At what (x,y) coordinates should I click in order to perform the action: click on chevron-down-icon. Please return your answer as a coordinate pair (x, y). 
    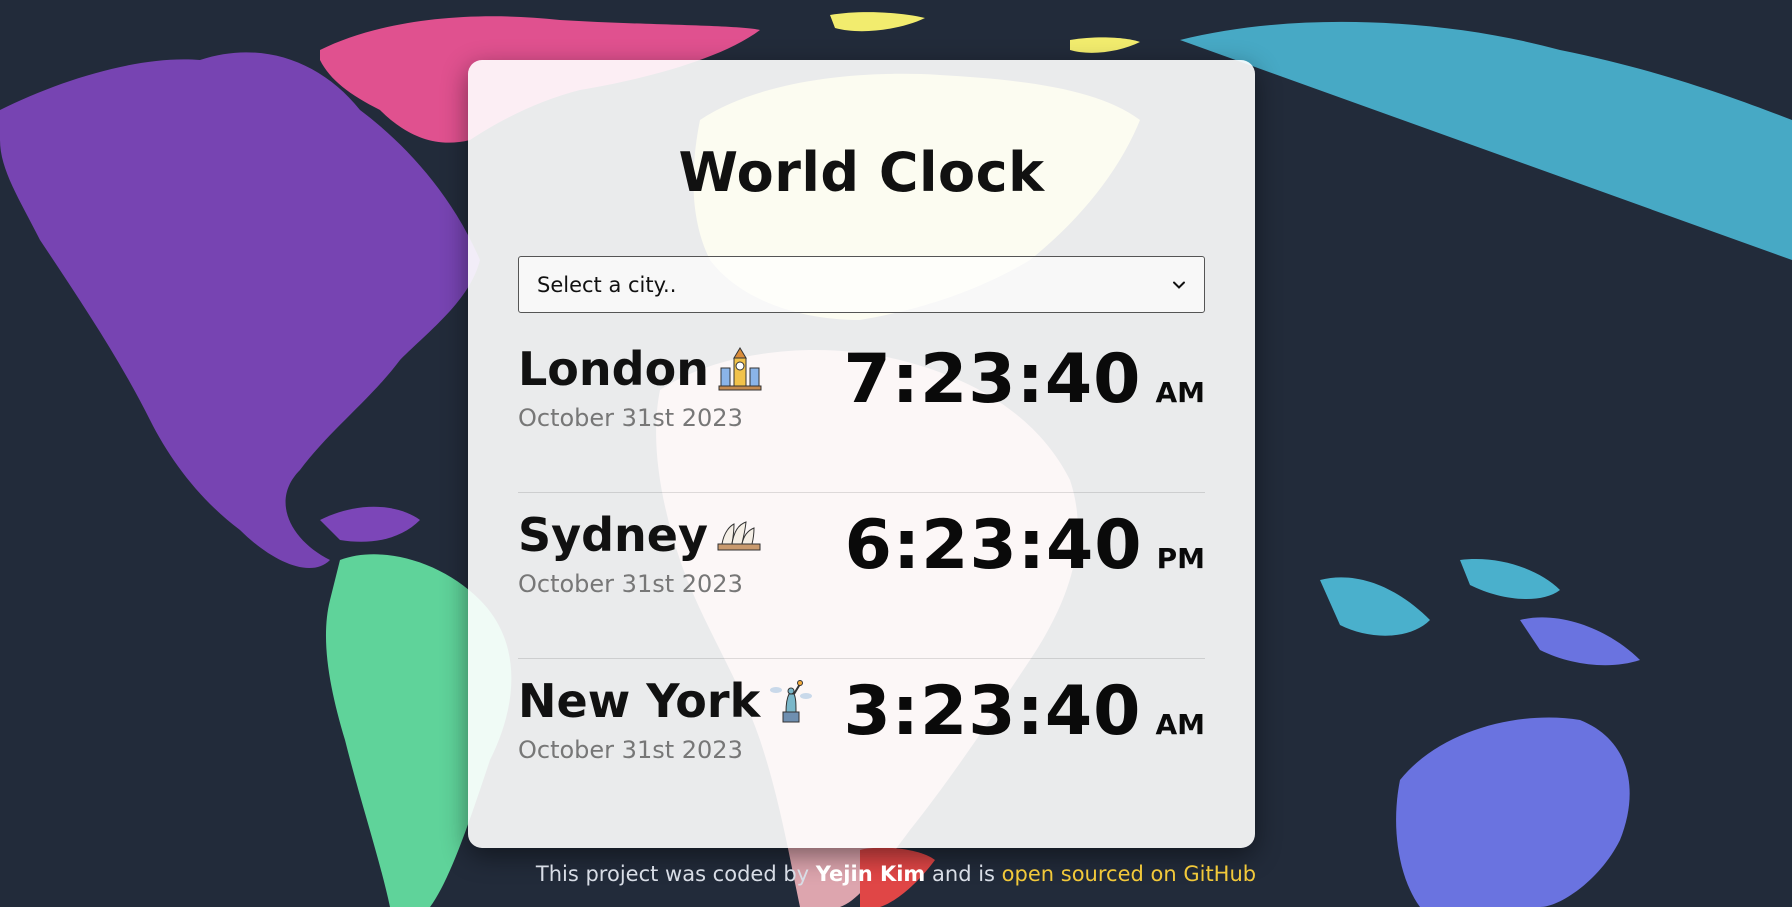
    Looking at the image, I should click on (1179, 285).